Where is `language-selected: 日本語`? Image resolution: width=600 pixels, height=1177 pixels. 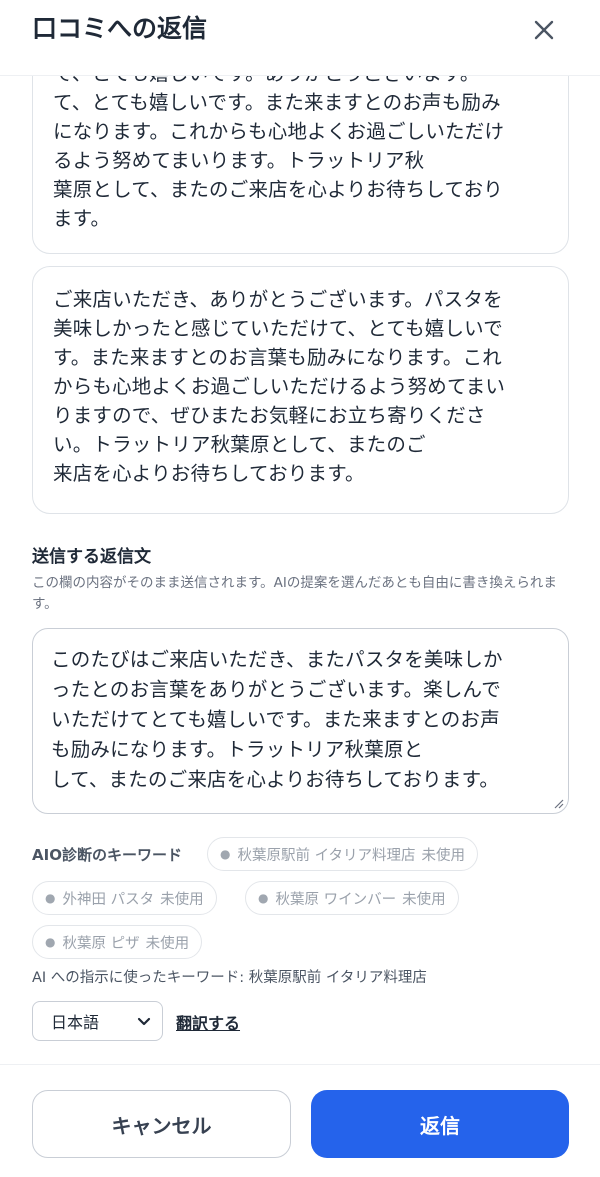 language-selected: 日本語 is located at coordinates (75, 1022).